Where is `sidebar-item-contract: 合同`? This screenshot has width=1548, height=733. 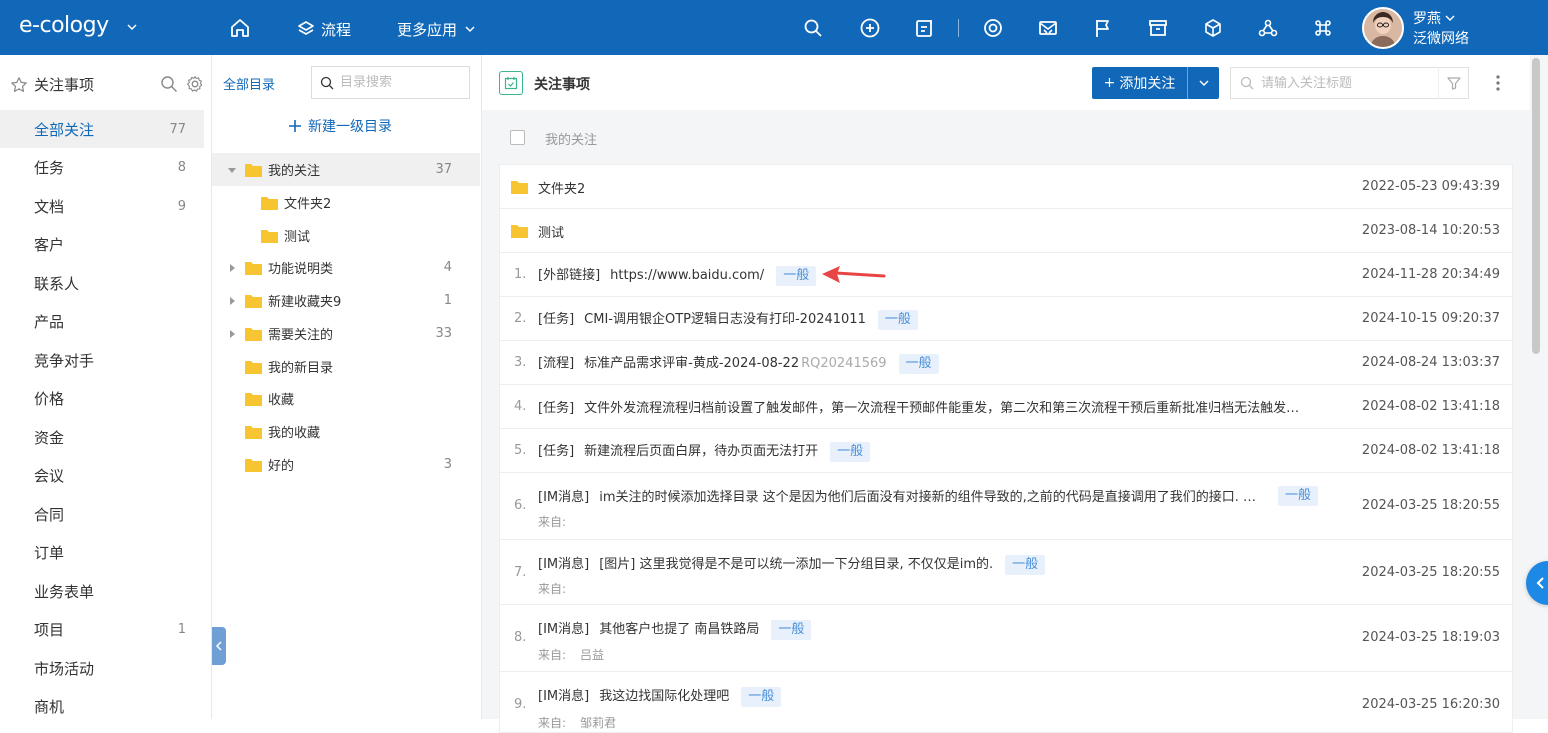 sidebar-item-contract: 合同 is located at coordinates (102, 514).